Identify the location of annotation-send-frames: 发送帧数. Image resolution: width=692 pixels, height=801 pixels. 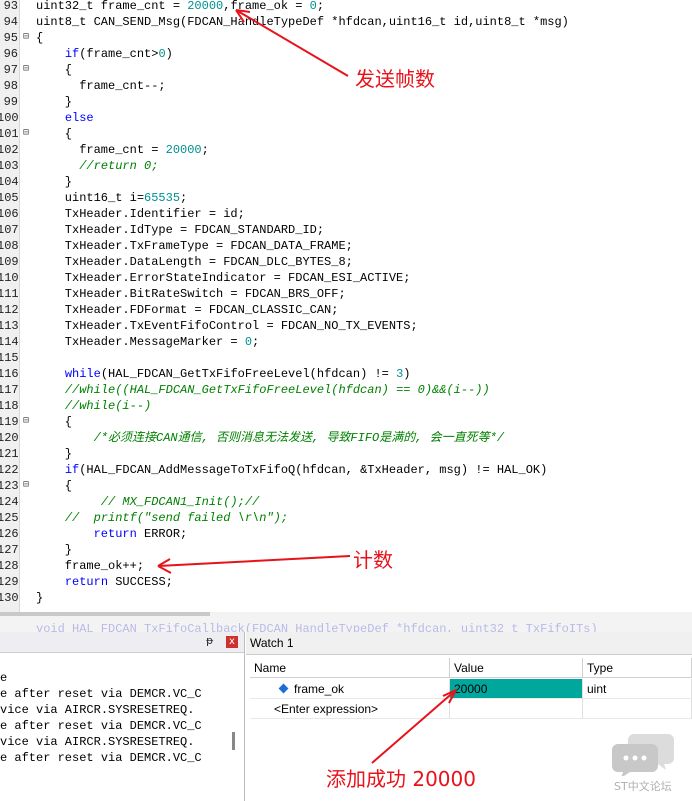
(395, 79).